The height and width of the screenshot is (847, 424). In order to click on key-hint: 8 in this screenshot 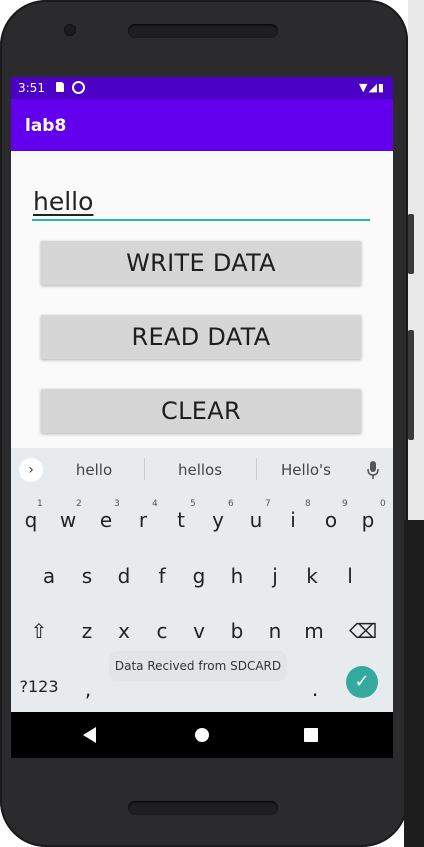, I will do `click(308, 504)`.